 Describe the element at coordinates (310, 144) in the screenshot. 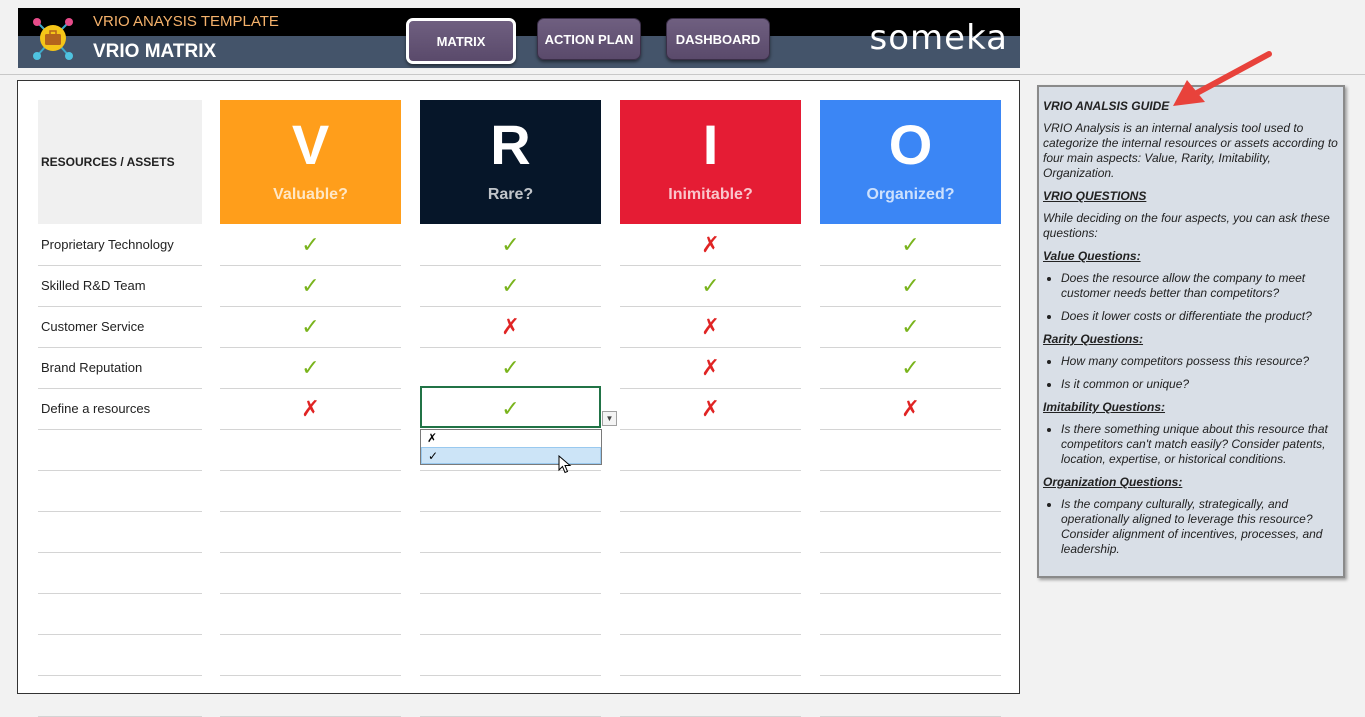

I see `column-letter: V` at that location.